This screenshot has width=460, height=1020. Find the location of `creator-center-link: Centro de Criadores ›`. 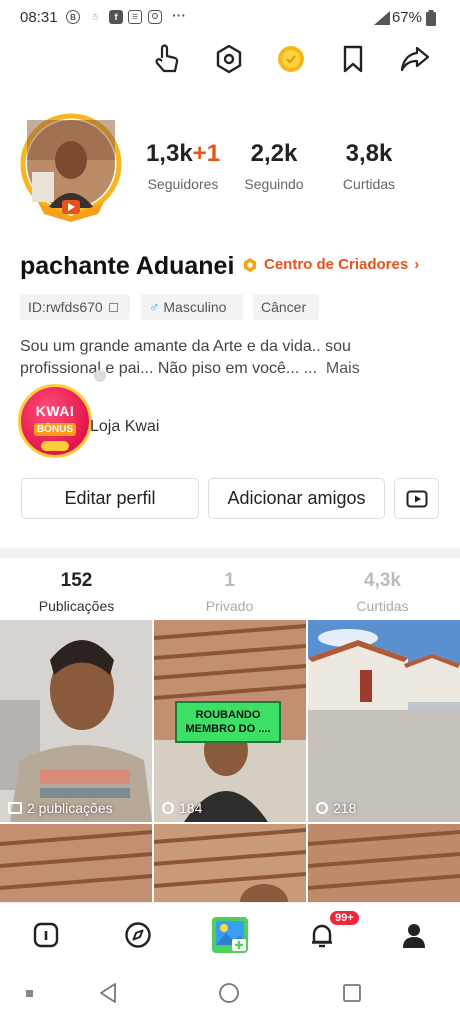

creator-center-link: Centro de Criadores › is located at coordinates (330, 264).